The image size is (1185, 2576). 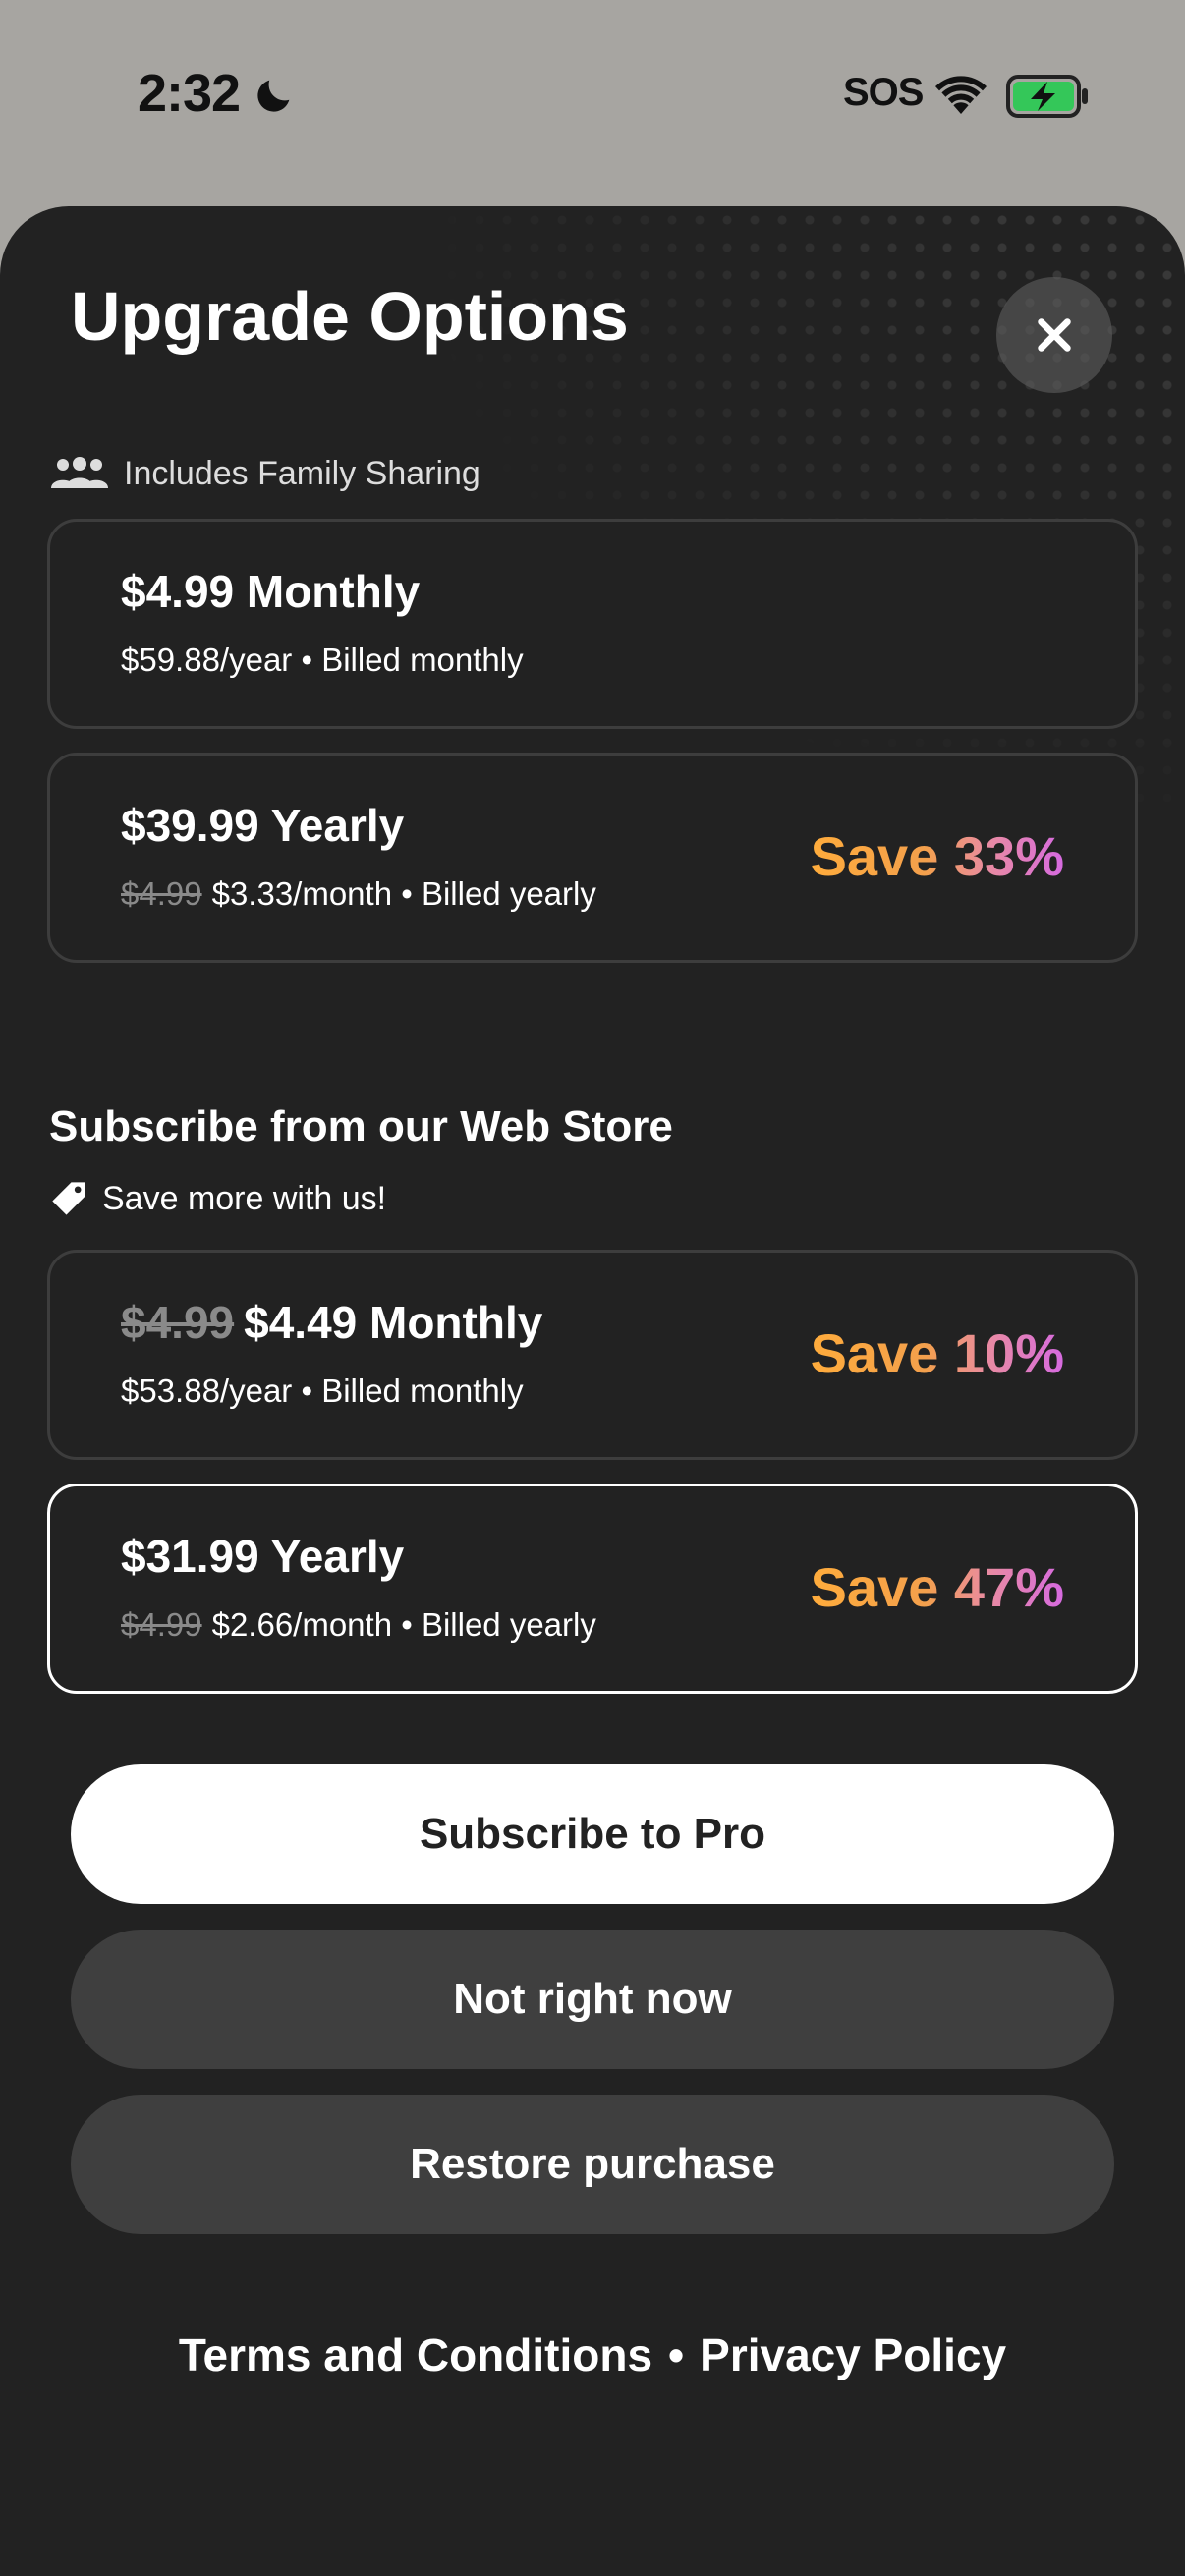 I want to click on sheet-title: Upgrade Options, so click(x=350, y=316).